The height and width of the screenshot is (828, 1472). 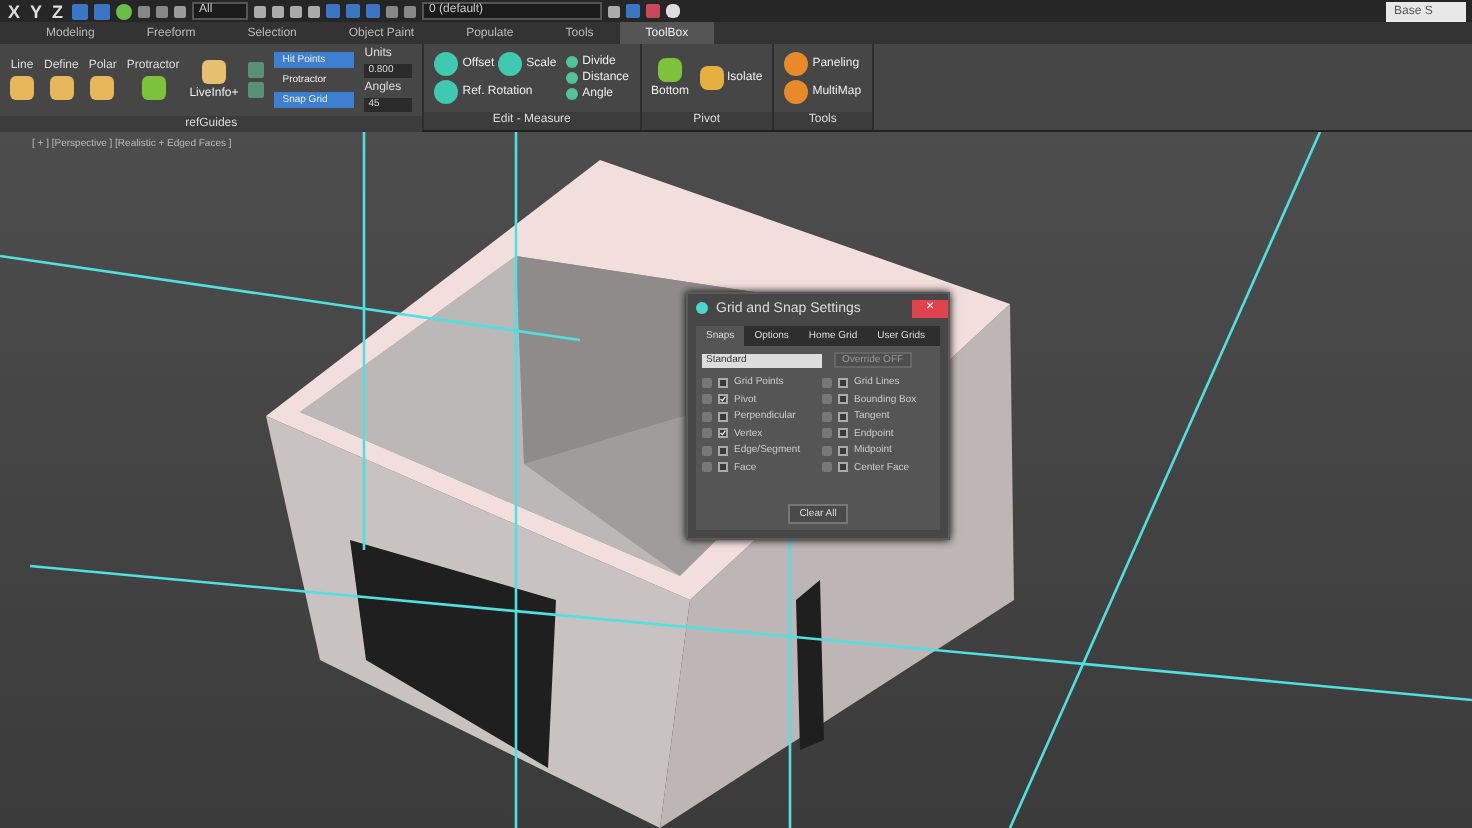 I want to click on axis-button: Y, so click(x=36, y=11).